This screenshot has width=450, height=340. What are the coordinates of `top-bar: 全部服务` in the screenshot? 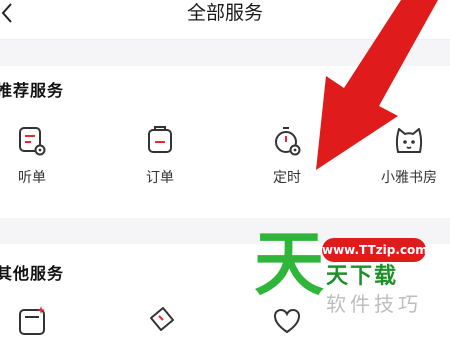 It's located at (225, 20).